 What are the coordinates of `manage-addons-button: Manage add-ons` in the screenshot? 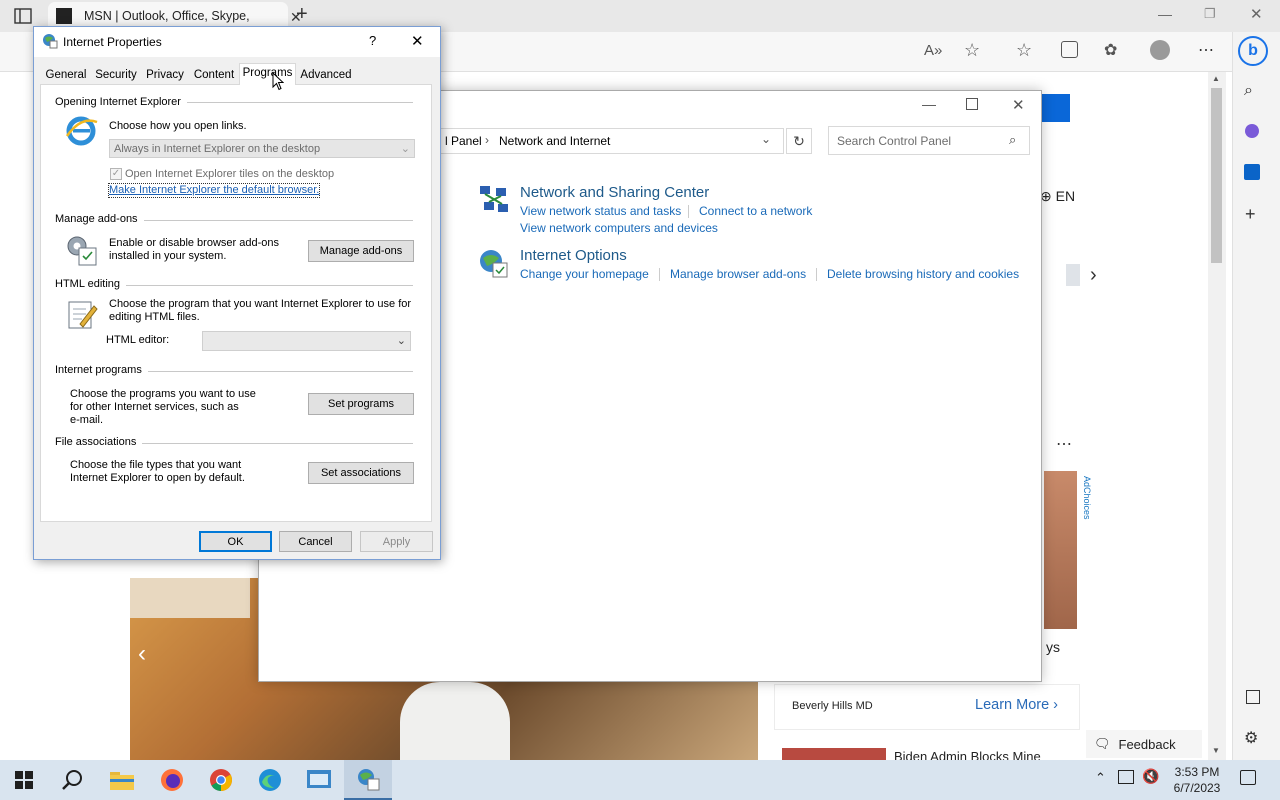 It's located at (361, 251).